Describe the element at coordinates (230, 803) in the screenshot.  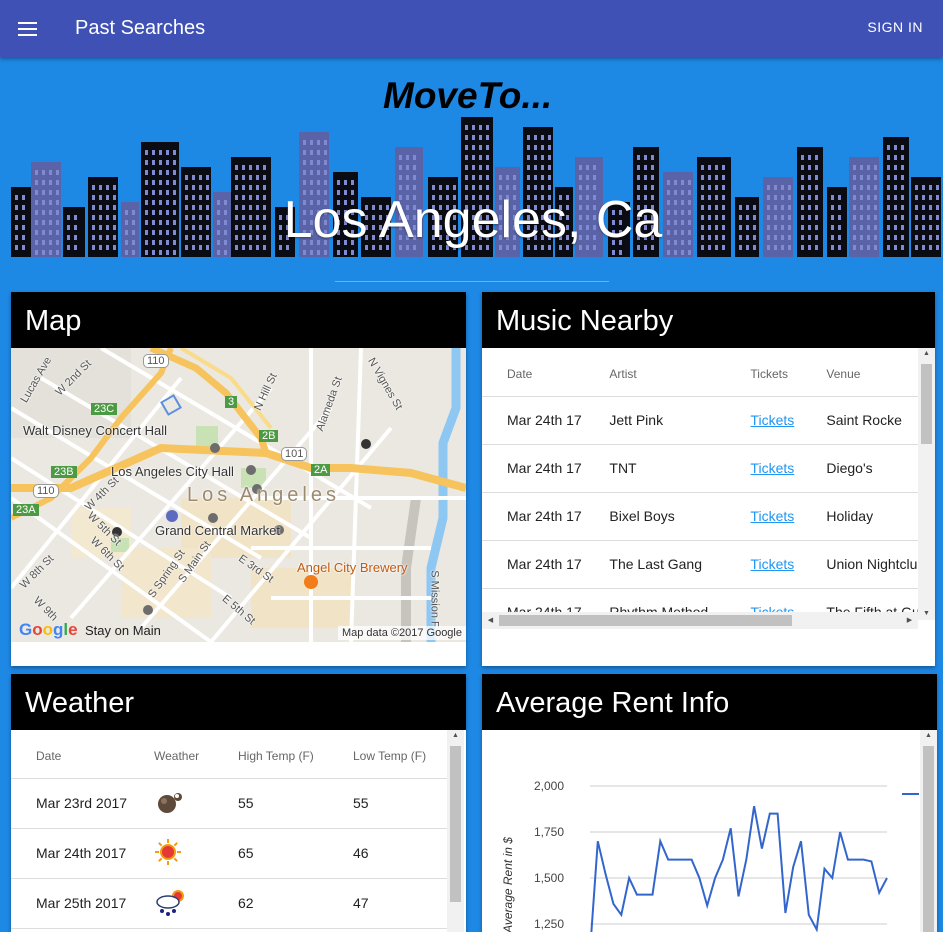
I see `table-row: Mar 23rd 2017 55 55` at that location.